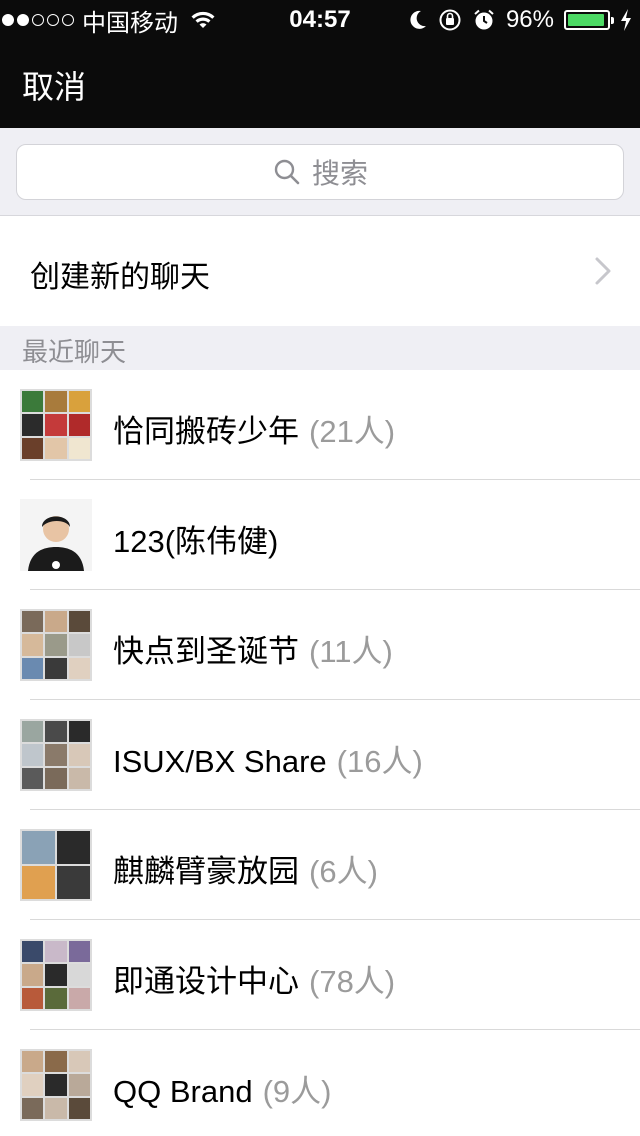  I want to click on member-count: (21人), so click(352, 431).